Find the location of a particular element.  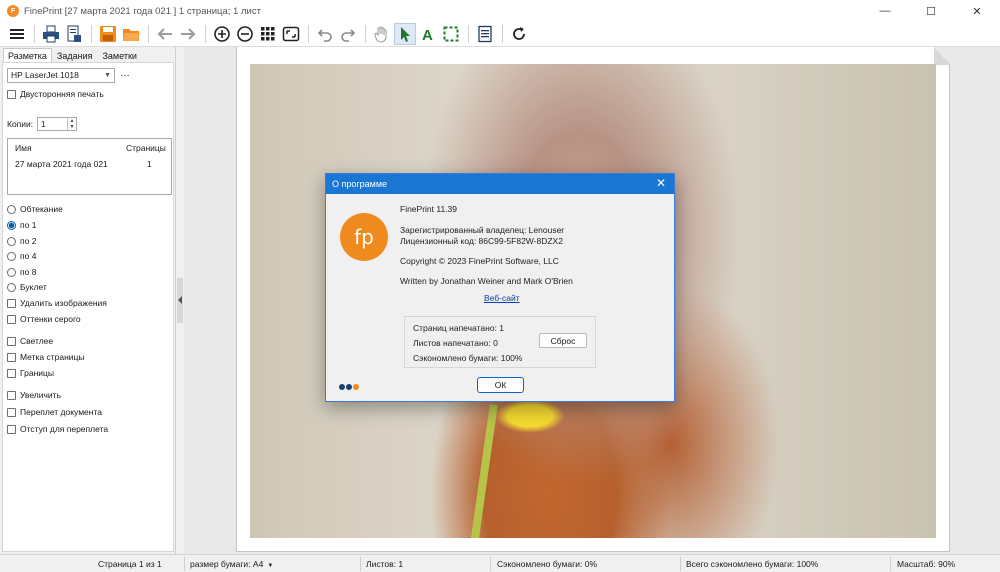

checkbox-label: Метка страницы is located at coordinates (52, 357).